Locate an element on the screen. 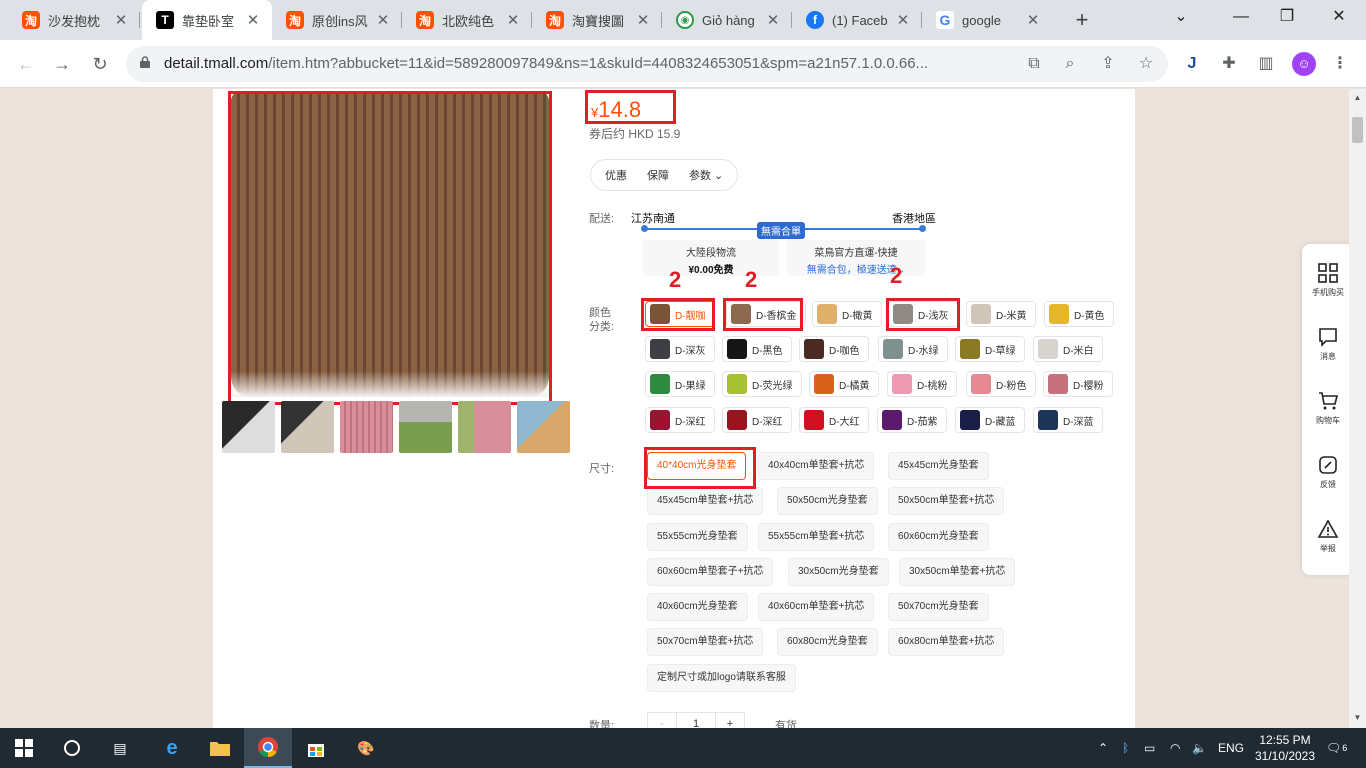  color-option: D-米黄 is located at coordinates (1001, 314).